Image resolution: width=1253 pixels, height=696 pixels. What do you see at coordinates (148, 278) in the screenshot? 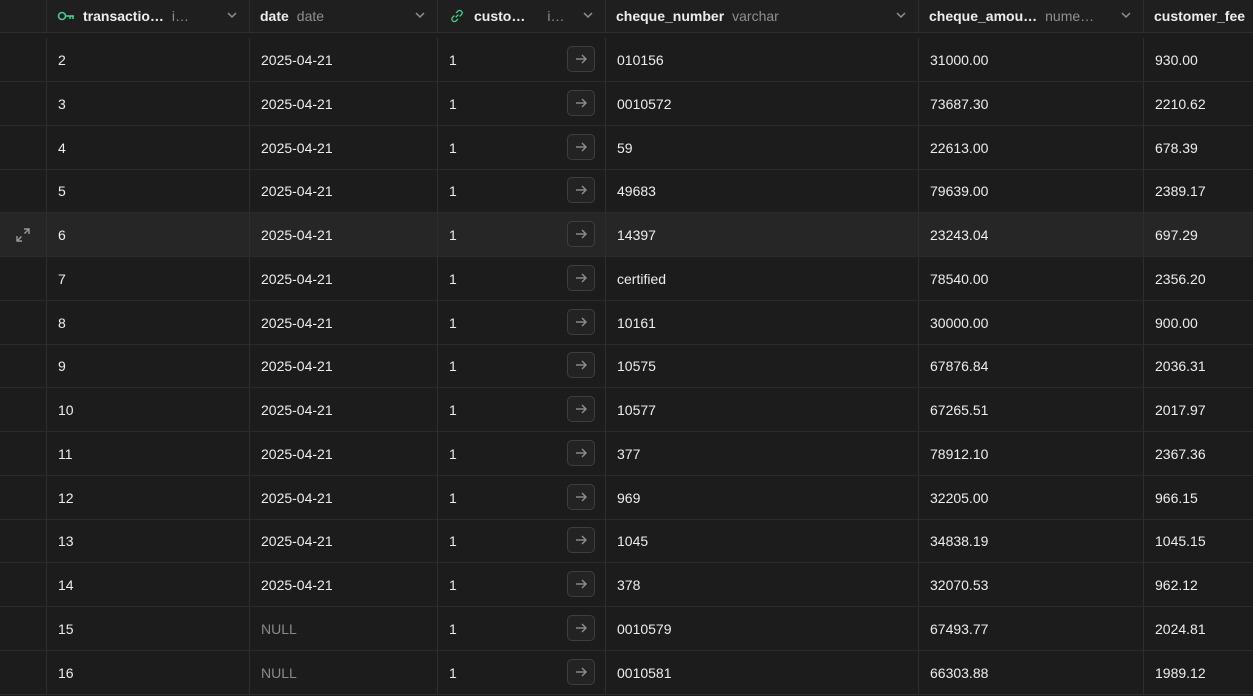
I see `cell-transaction-id: 7` at bounding box center [148, 278].